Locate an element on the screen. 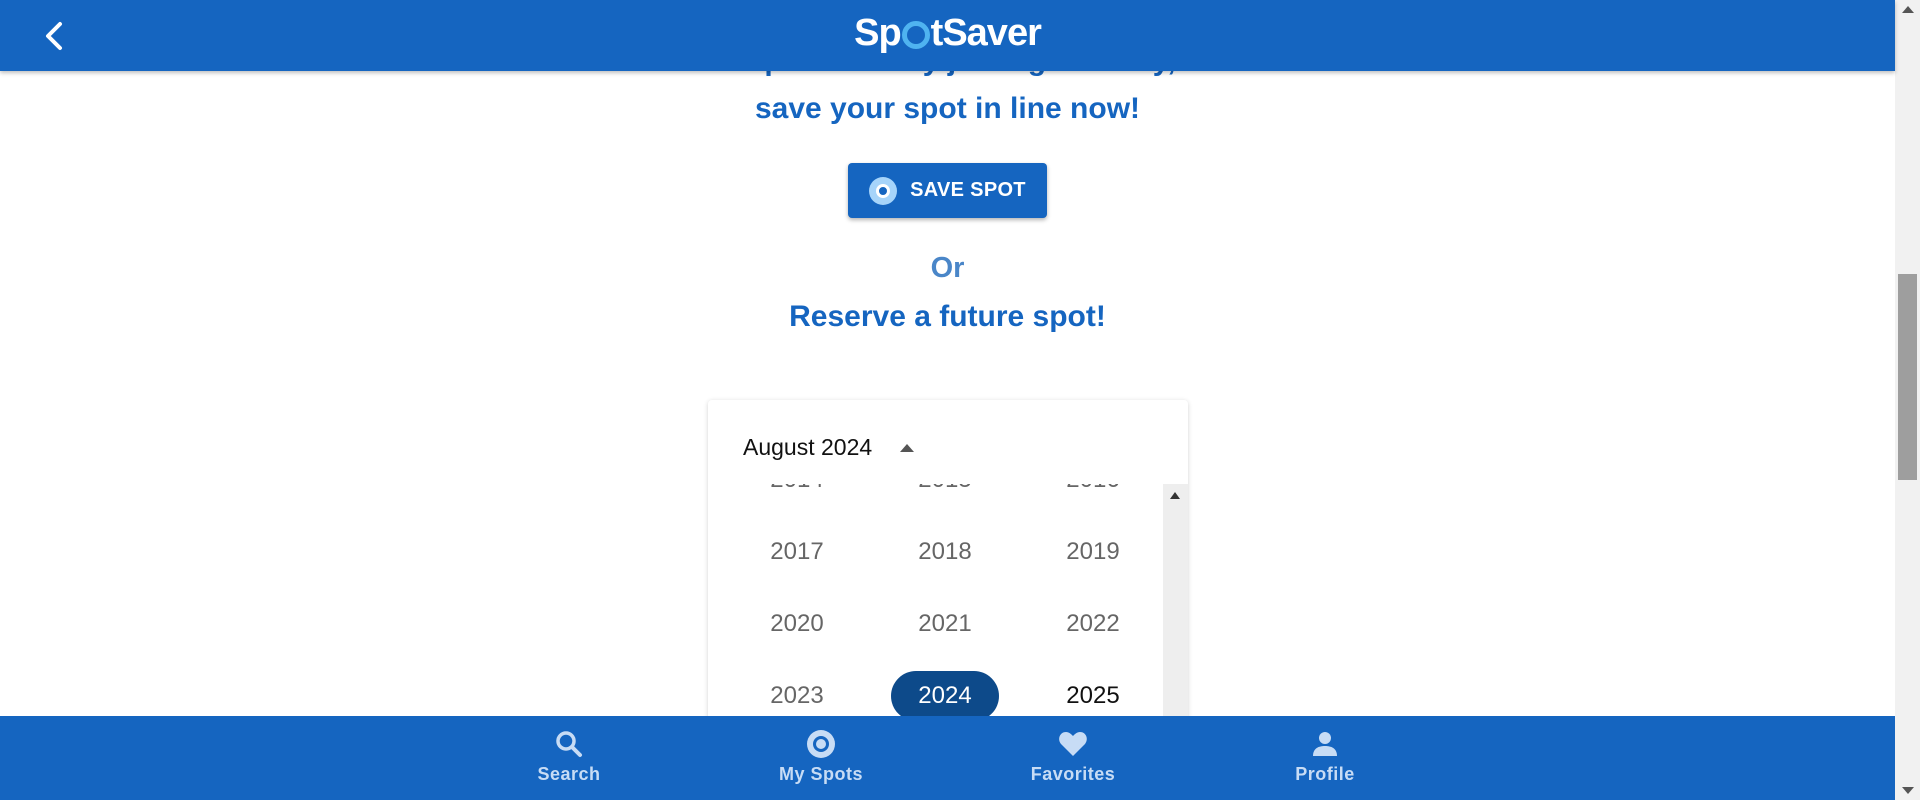 The height and width of the screenshot is (800, 1920). year-option-label: 2021 is located at coordinates (945, 623).